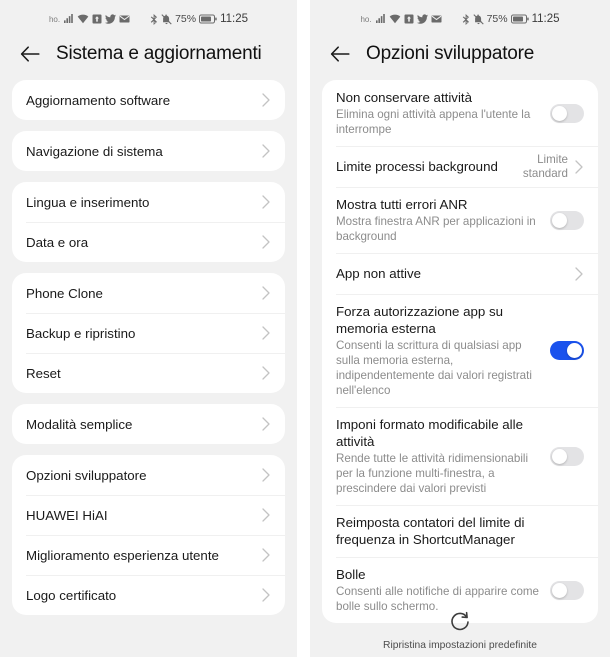  I want to click on list-item-title: Lingua e inserimento, so click(88, 202).